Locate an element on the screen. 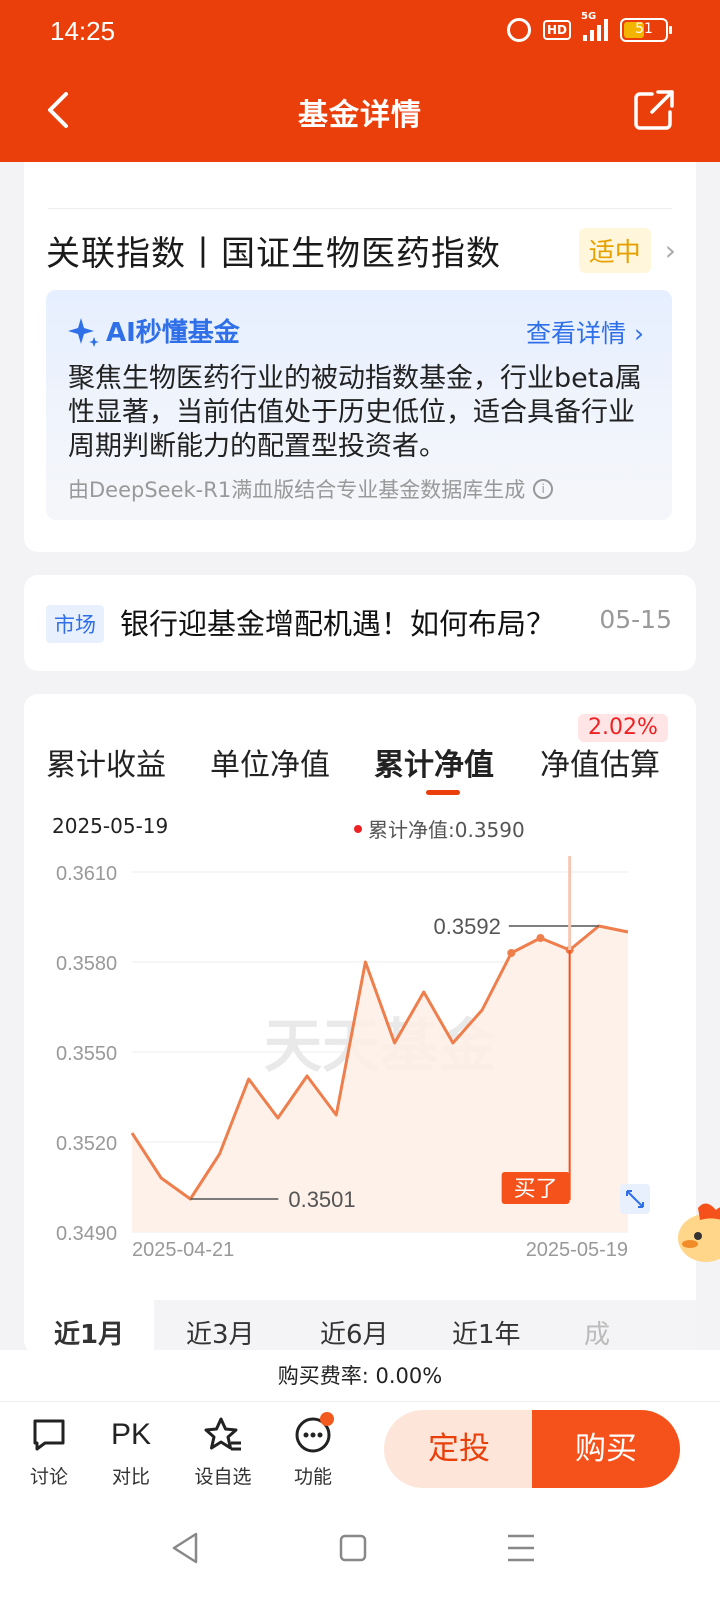  mascot-icon is located at coordinates (698, 1233).